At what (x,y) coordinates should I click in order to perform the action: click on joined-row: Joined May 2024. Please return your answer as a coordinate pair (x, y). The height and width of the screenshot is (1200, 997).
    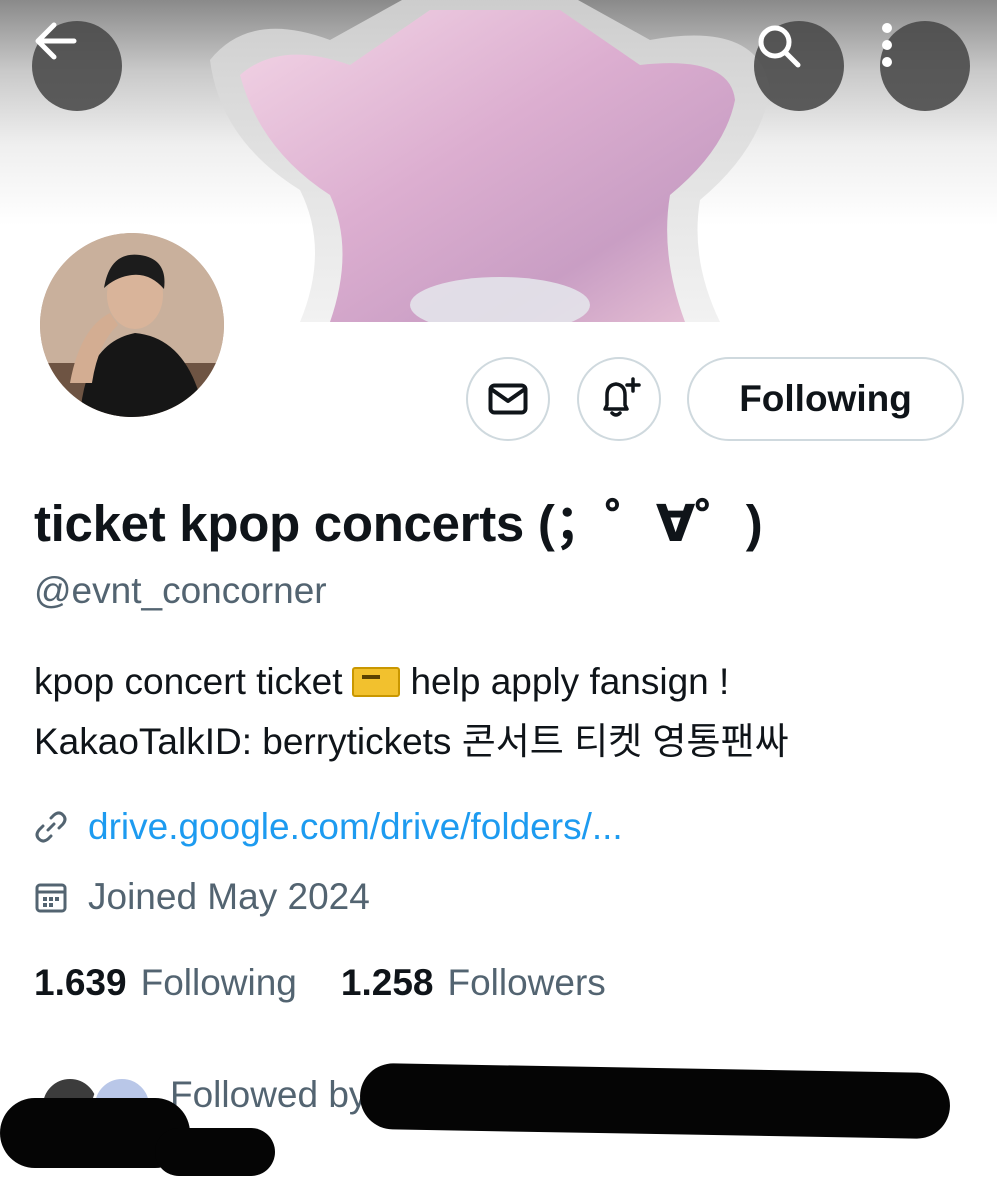
    Looking at the image, I should click on (202, 897).